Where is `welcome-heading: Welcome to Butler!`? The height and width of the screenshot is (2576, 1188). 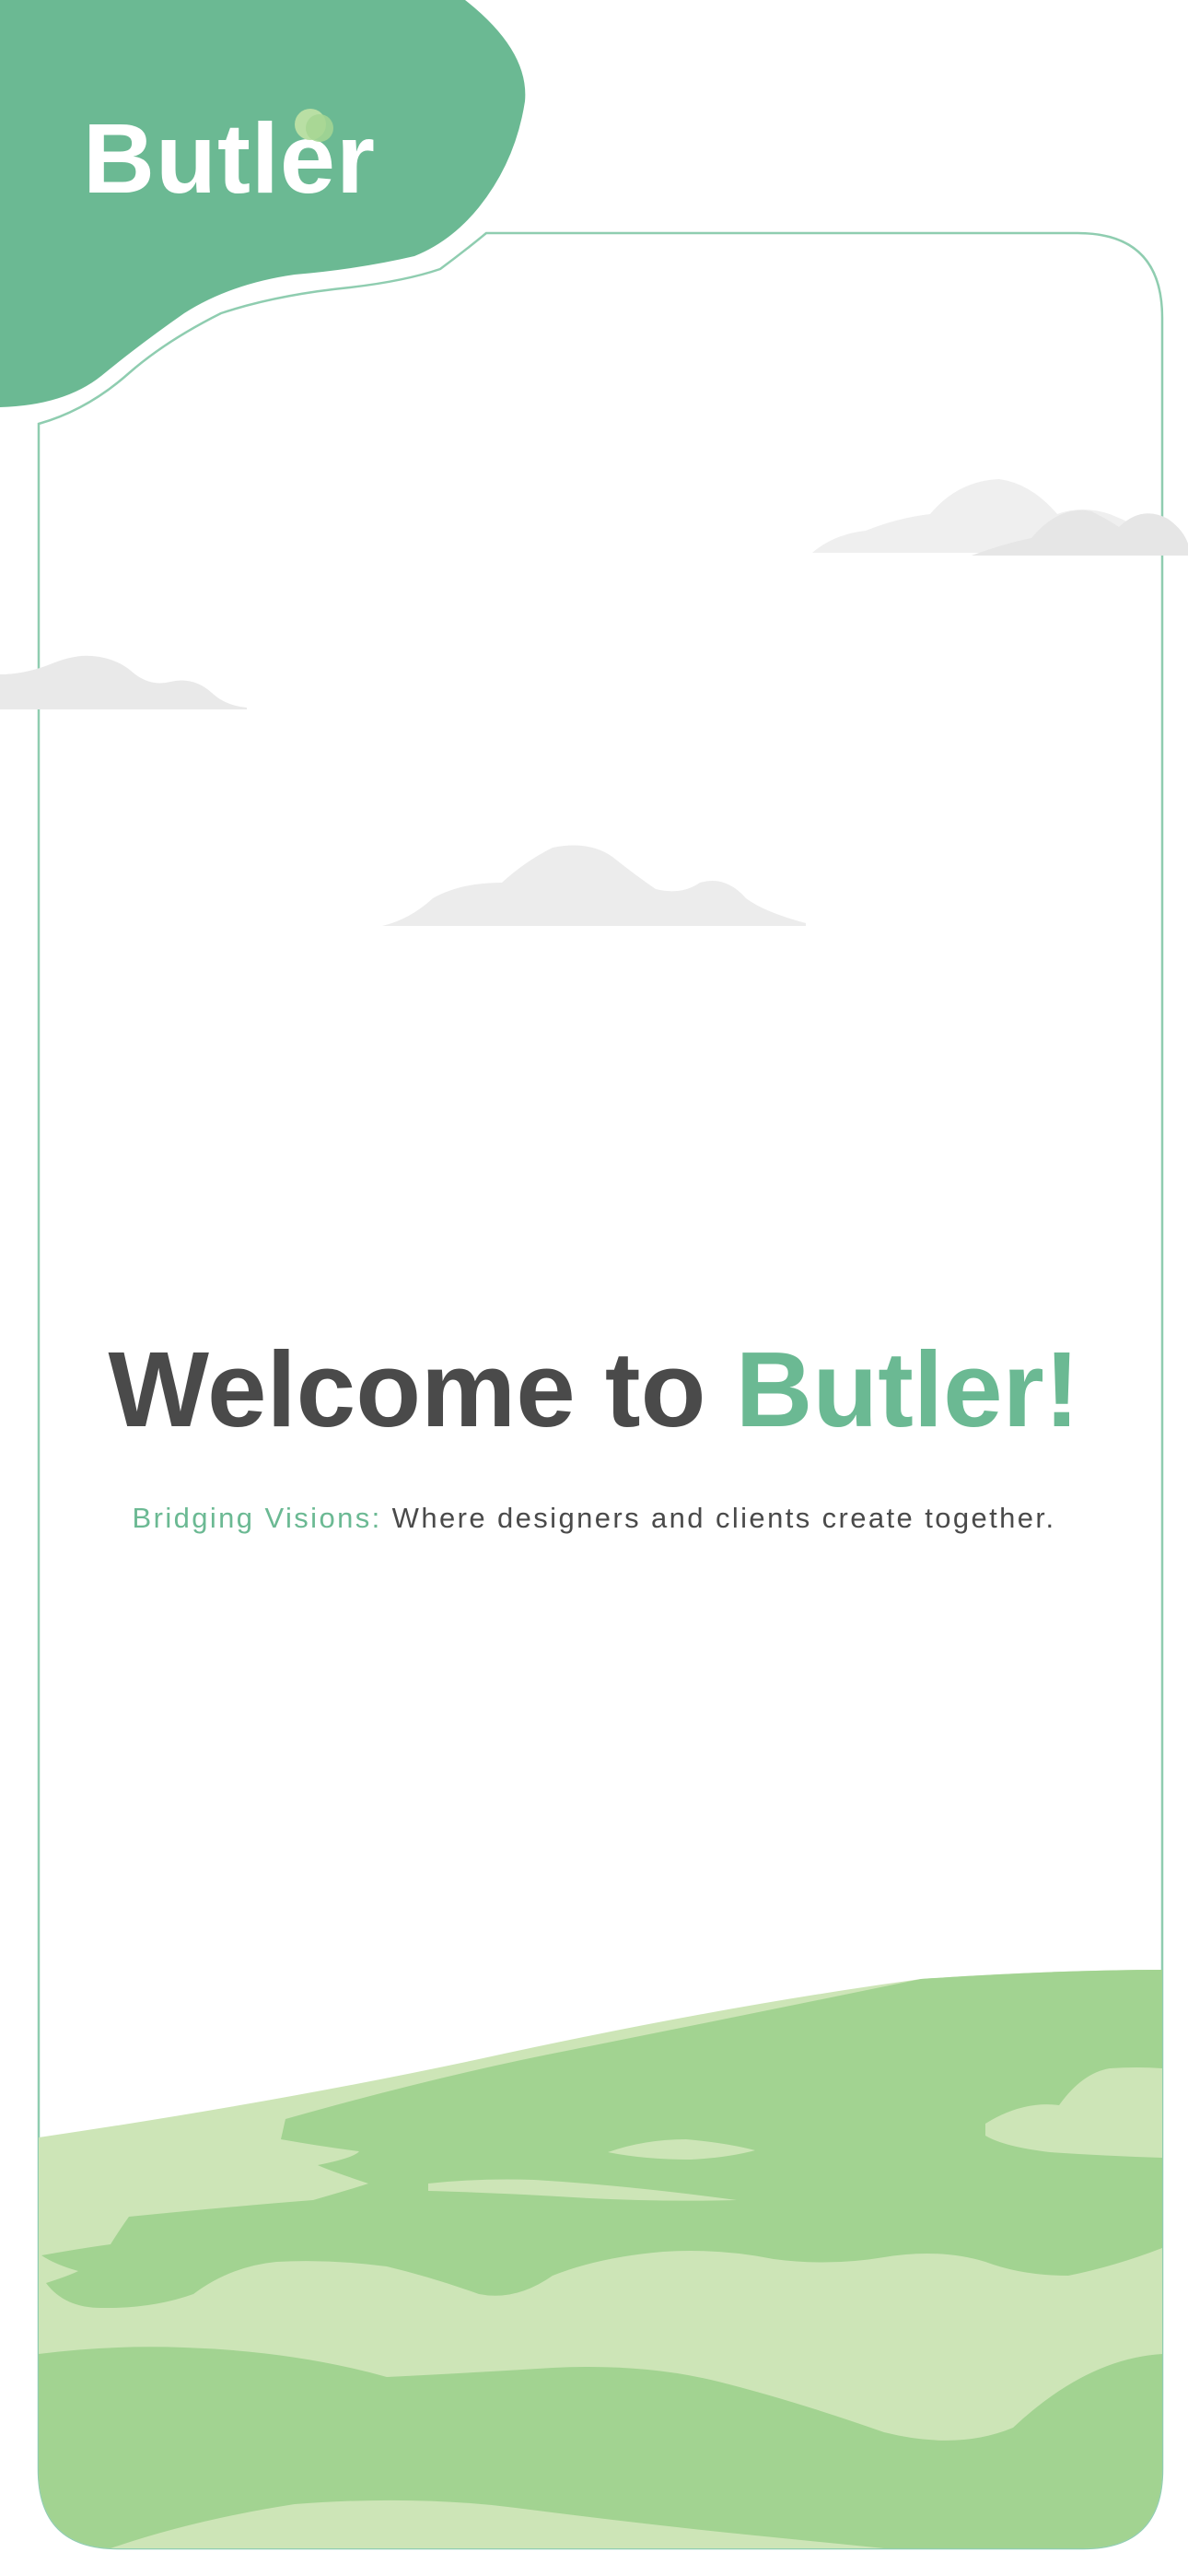
welcome-heading: Welcome to Butler! is located at coordinates (594, 1389).